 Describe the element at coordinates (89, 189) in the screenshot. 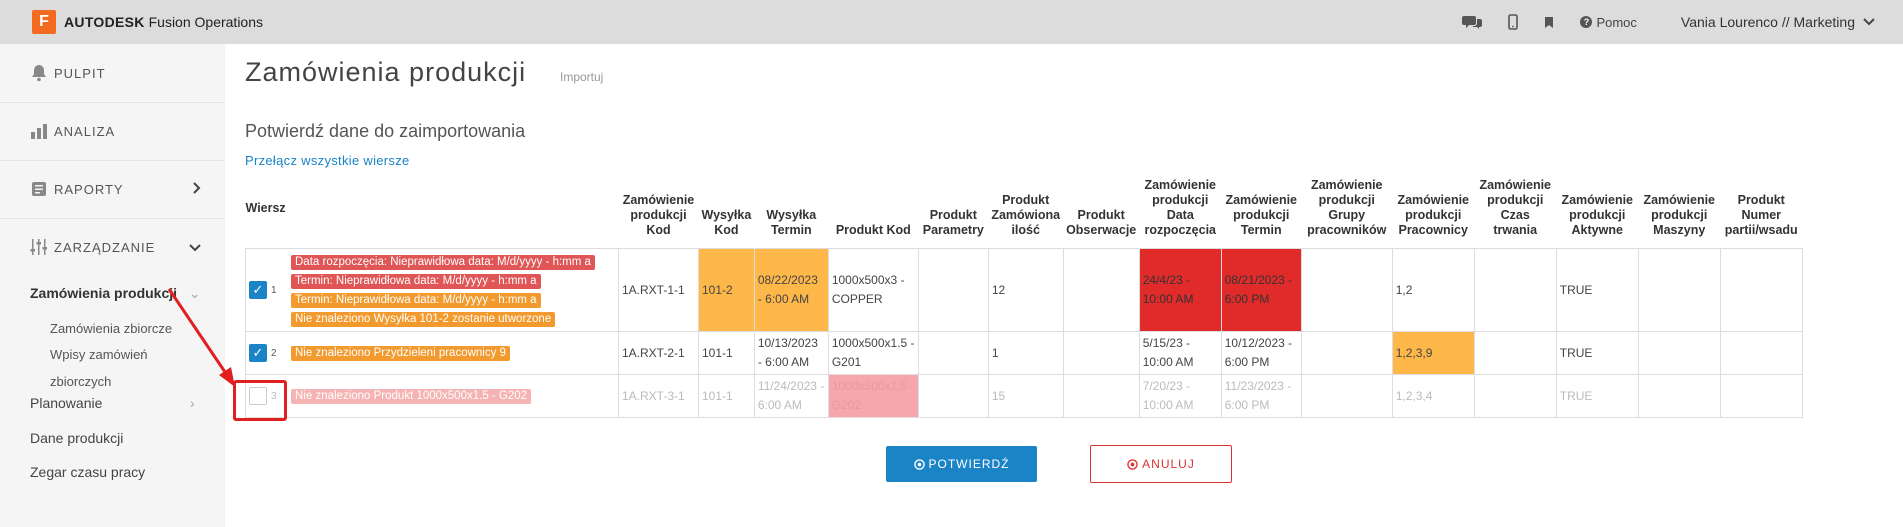

I see `sidebar-item-label: RAPORTY` at that location.